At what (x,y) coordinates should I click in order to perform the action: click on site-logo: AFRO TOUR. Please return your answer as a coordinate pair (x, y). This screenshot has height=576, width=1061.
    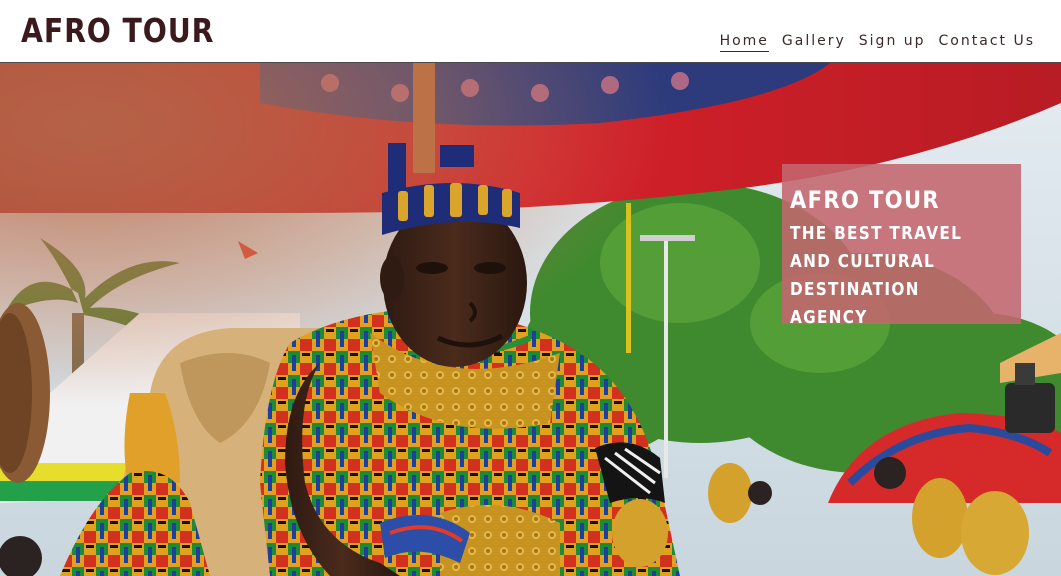
    Looking at the image, I should click on (117, 31).